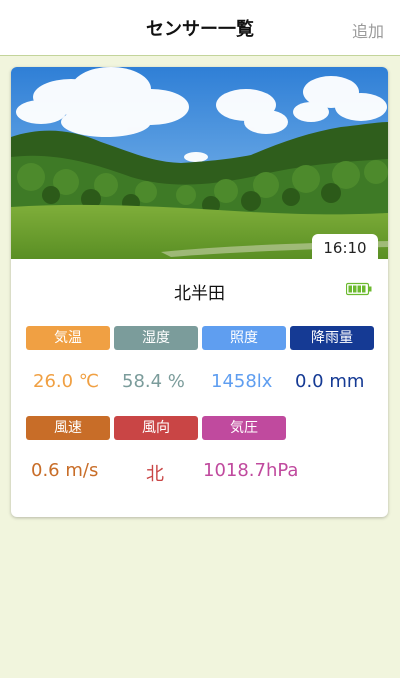 The width and height of the screenshot is (400, 678). I want to click on label-temperature: 気温, so click(68, 338).